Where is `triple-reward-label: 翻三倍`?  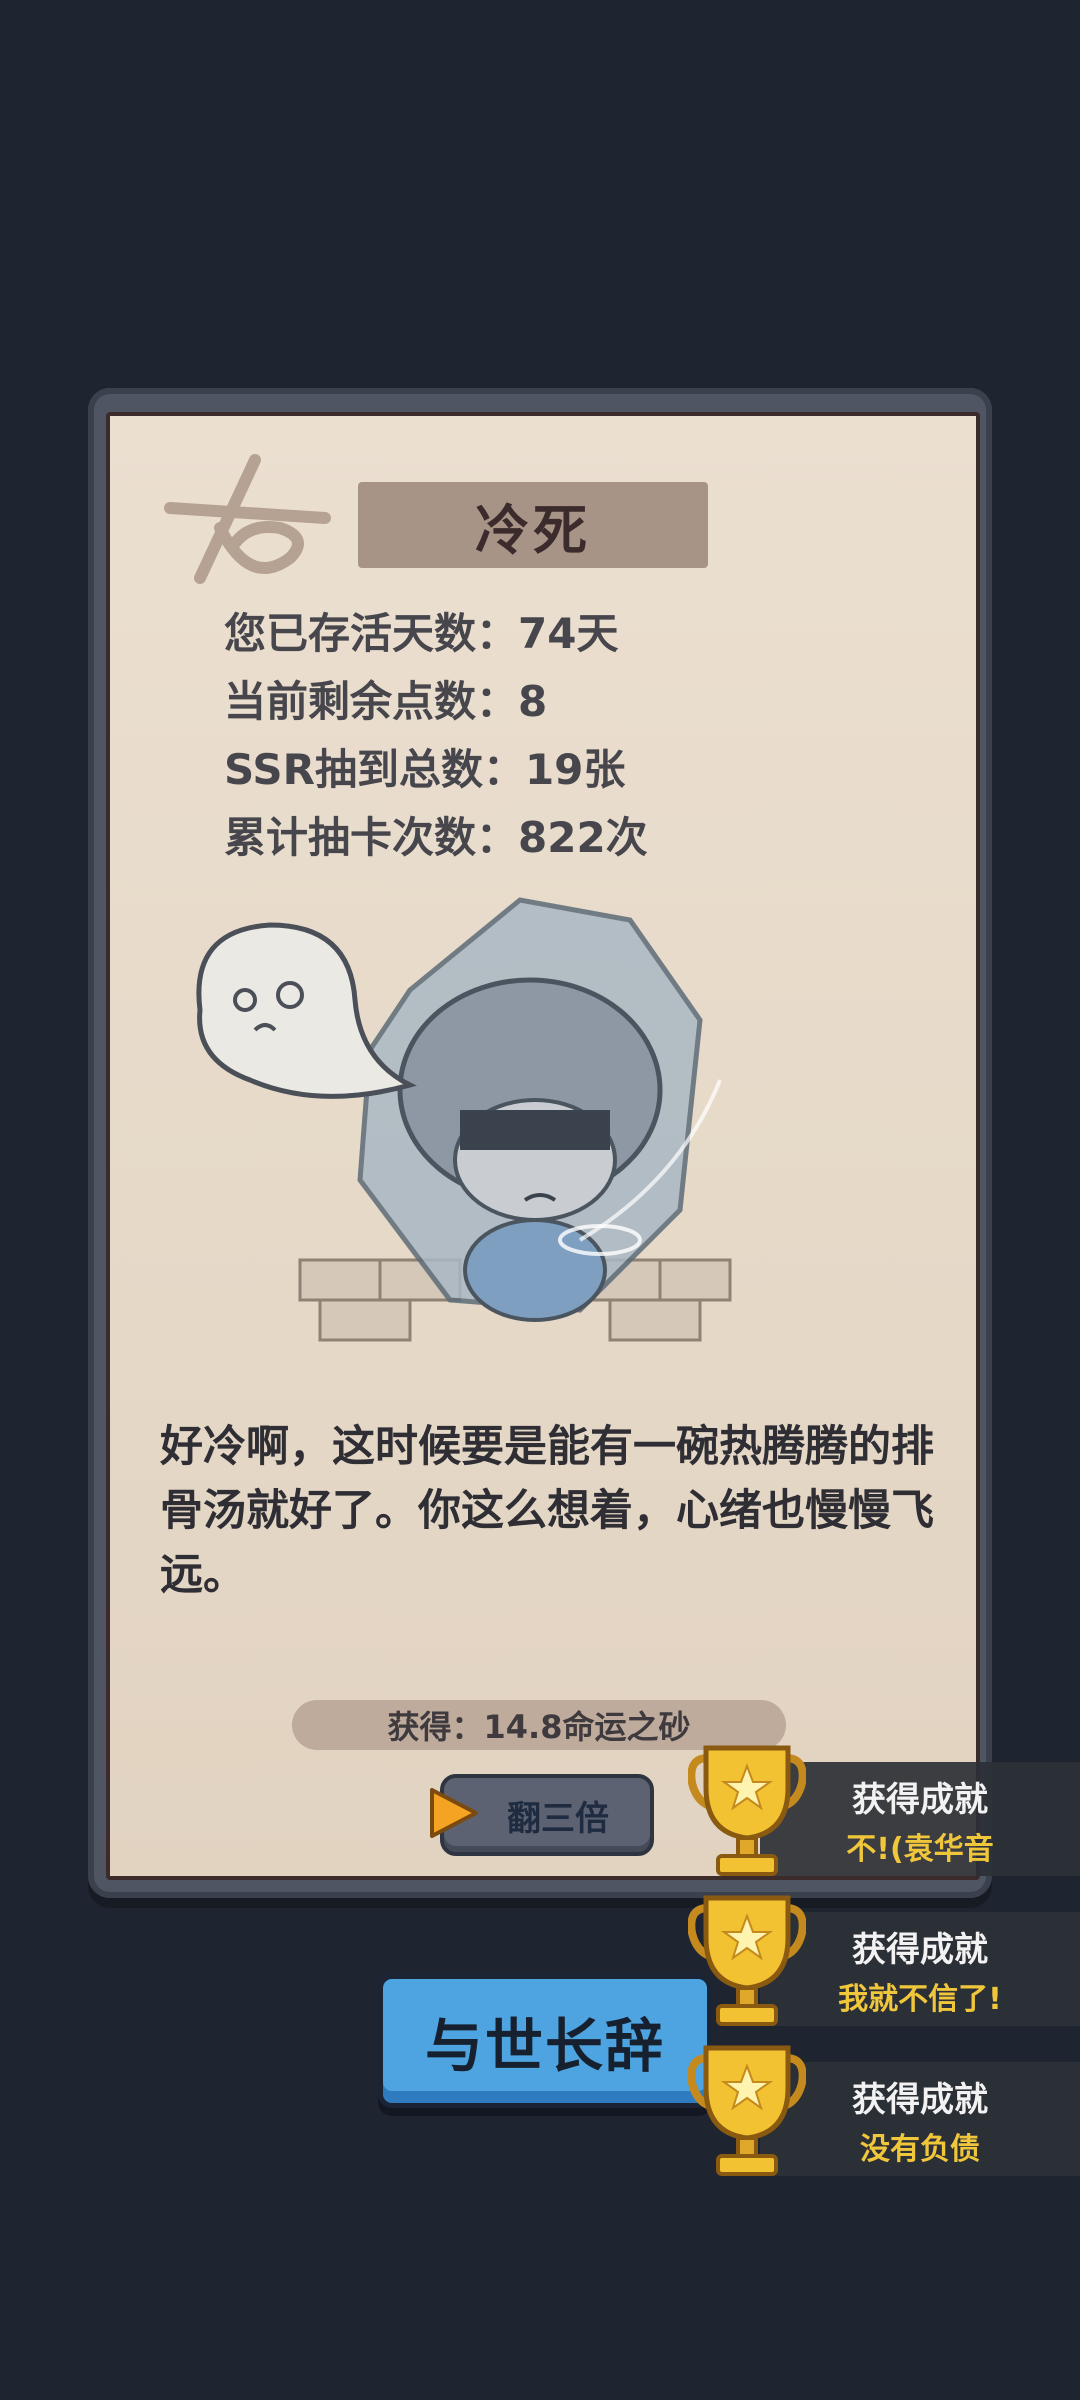 triple-reward-label: 翻三倍 is located at coordinates (558, 1818).